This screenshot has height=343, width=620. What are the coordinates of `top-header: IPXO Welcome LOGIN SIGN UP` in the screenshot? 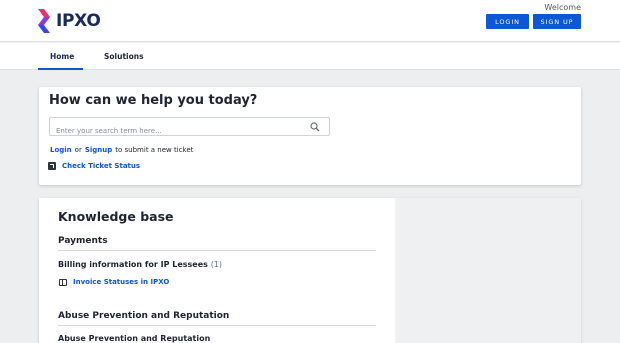 It's located at (310, 21).